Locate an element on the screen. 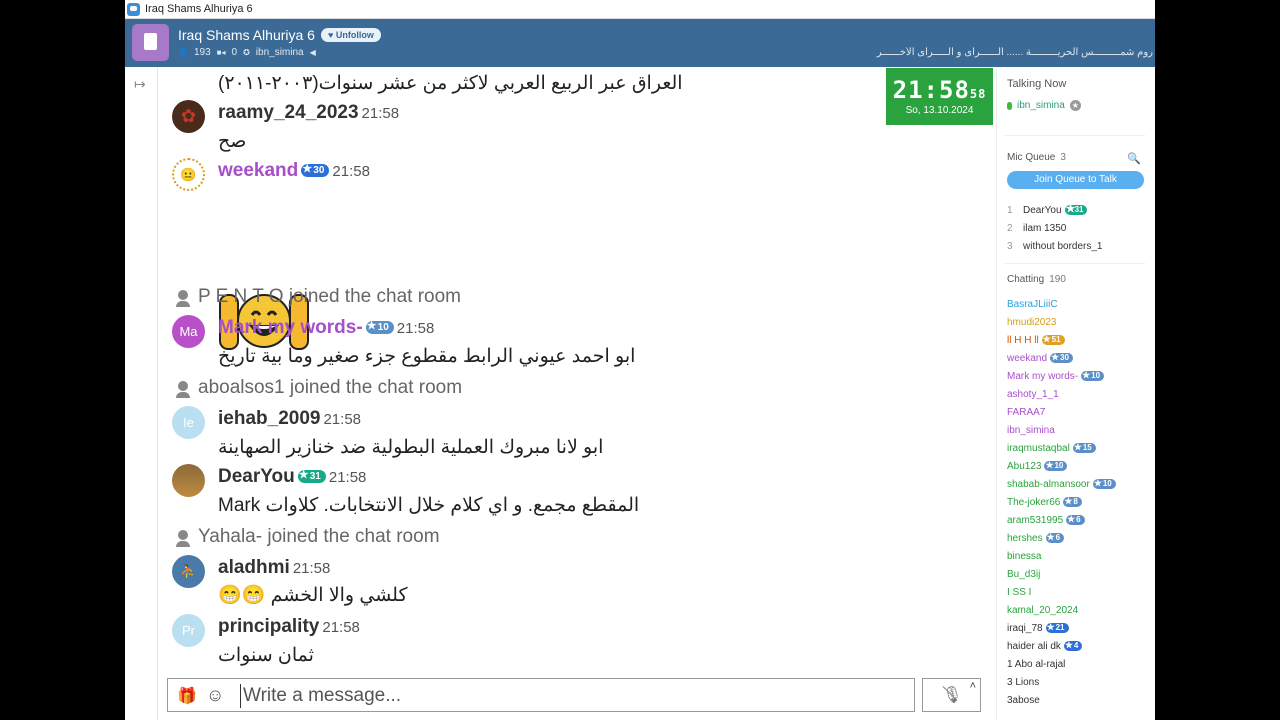 The height and width of the screenshot is (720, 1280). room-stats: 👤 193 ■◂ 0 ✪ ibn_simina ◀ is located at coordinates (247, 52).